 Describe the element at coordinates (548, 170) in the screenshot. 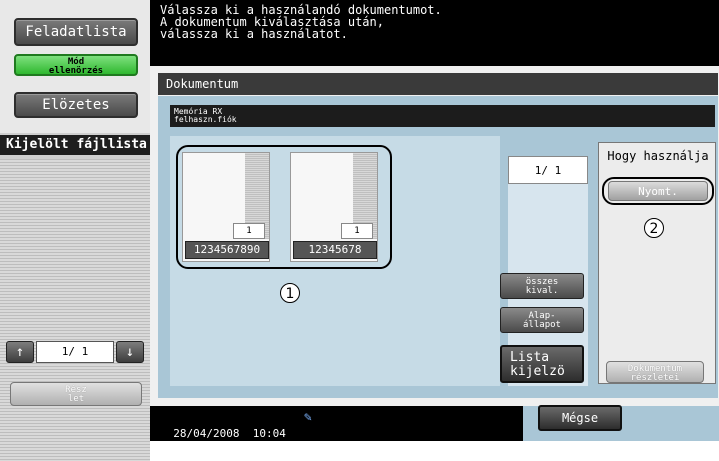

I see `page-counter: 1/ 1` at that location.